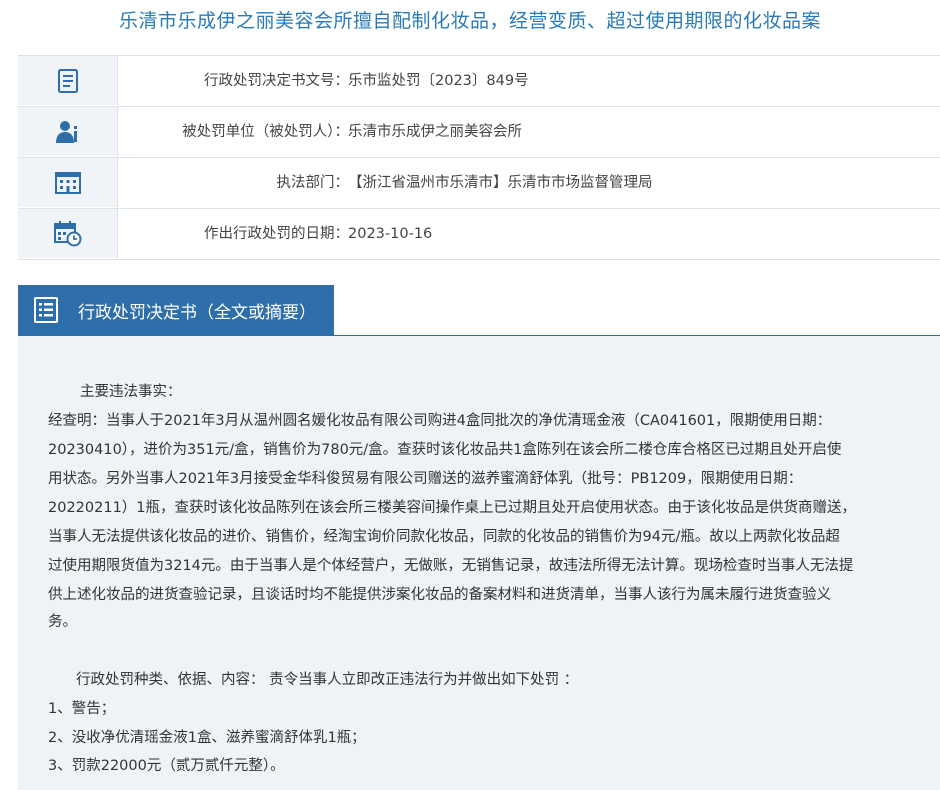 This screenshot has height=790, width=940. Describe the element at coordinates (479, 310) in the screenshot. I see `section-header: 行政处罚决定书（全文或摘要）` at that location.